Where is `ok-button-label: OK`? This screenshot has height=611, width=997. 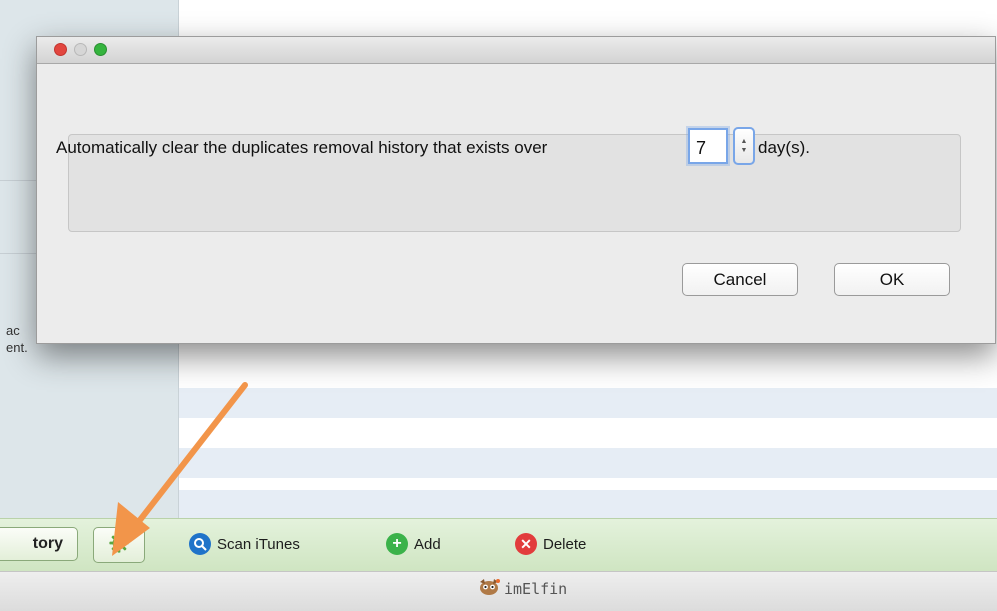 ok-button-label: OK is located at coordinates (892, 279).